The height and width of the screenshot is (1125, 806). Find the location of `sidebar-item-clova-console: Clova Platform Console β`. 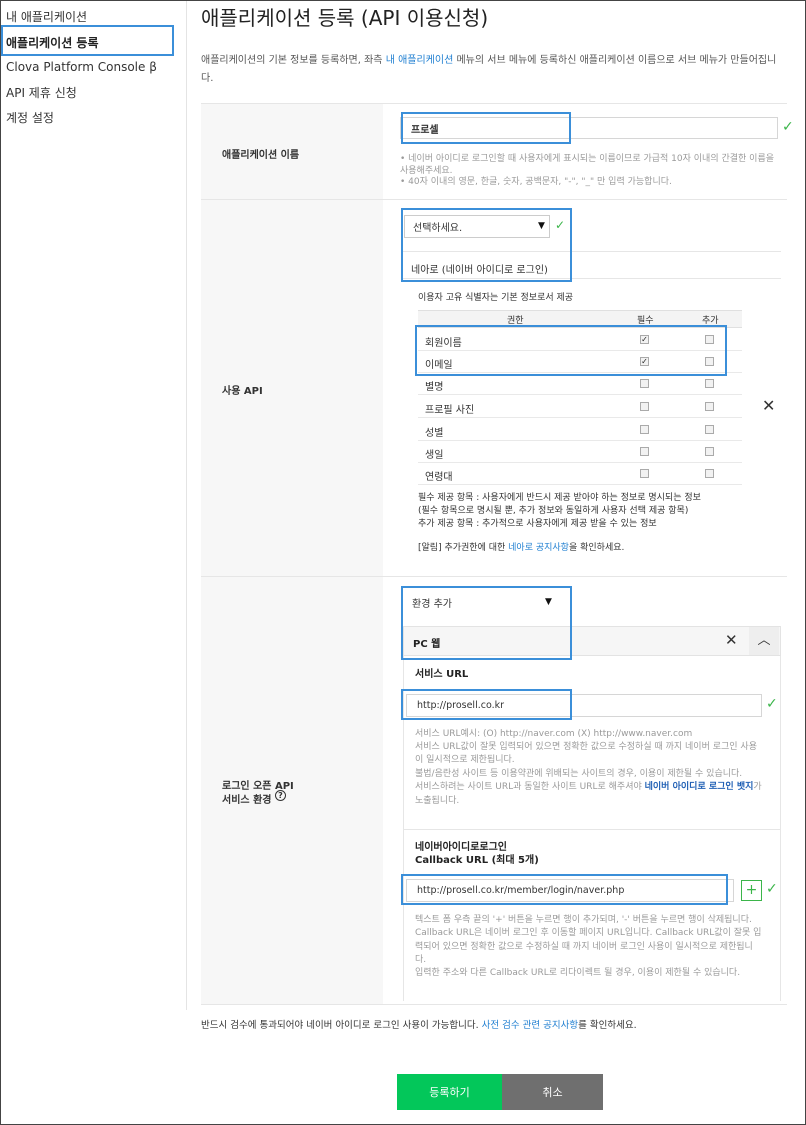

sidebar-item-clova-console: Clova Platform Console β is located at coordinates (81, 67).